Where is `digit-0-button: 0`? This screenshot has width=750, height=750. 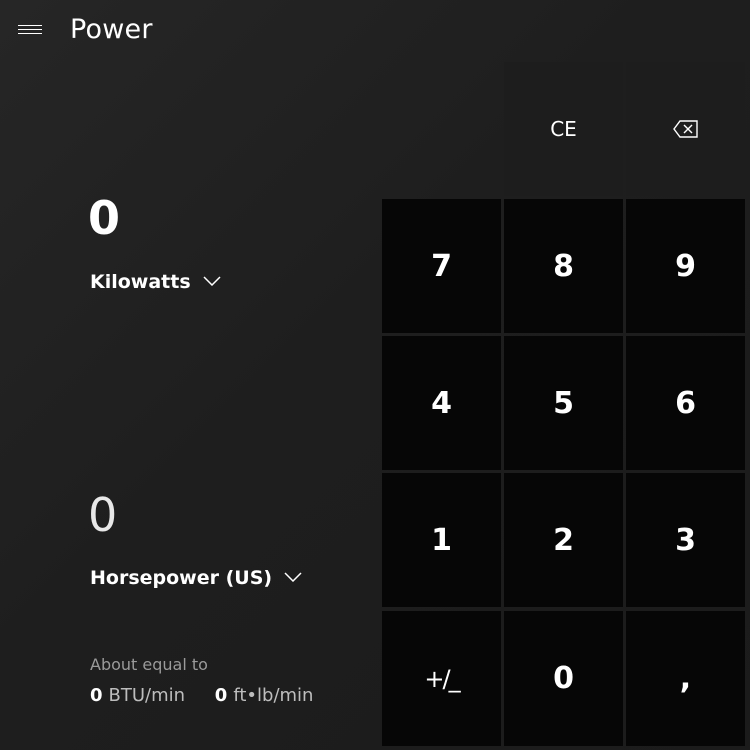 digit-0-button: 0 is located at coordinates (563, 678).